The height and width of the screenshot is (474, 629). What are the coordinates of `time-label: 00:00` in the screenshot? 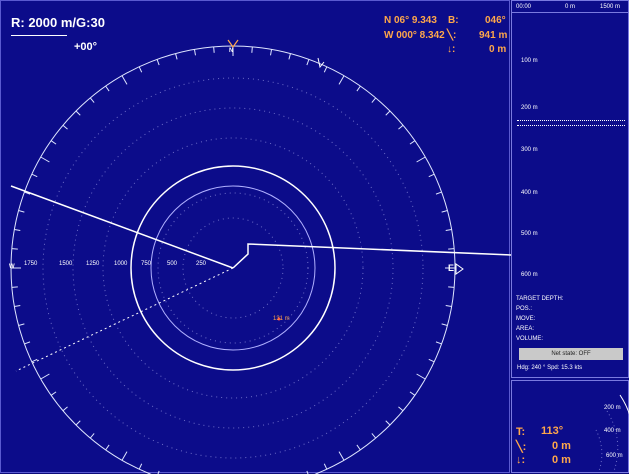 It's located at (524, 7).